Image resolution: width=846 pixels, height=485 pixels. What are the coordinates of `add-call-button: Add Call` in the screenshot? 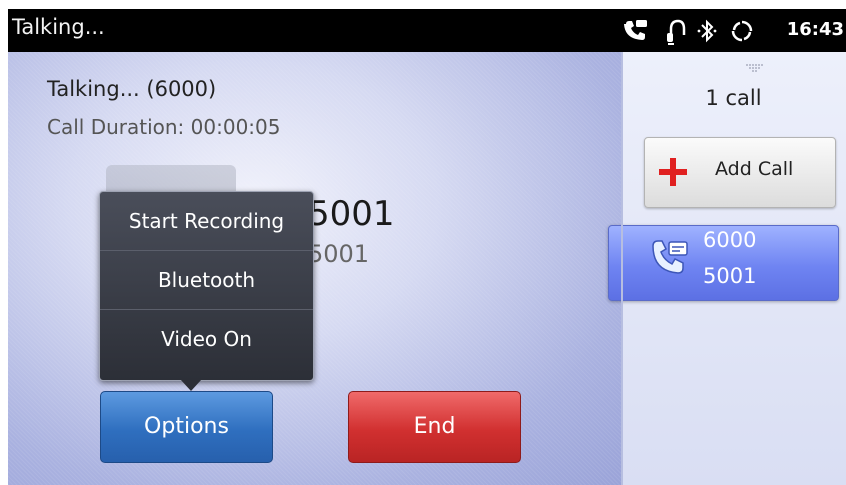 It's located at (740, 172).